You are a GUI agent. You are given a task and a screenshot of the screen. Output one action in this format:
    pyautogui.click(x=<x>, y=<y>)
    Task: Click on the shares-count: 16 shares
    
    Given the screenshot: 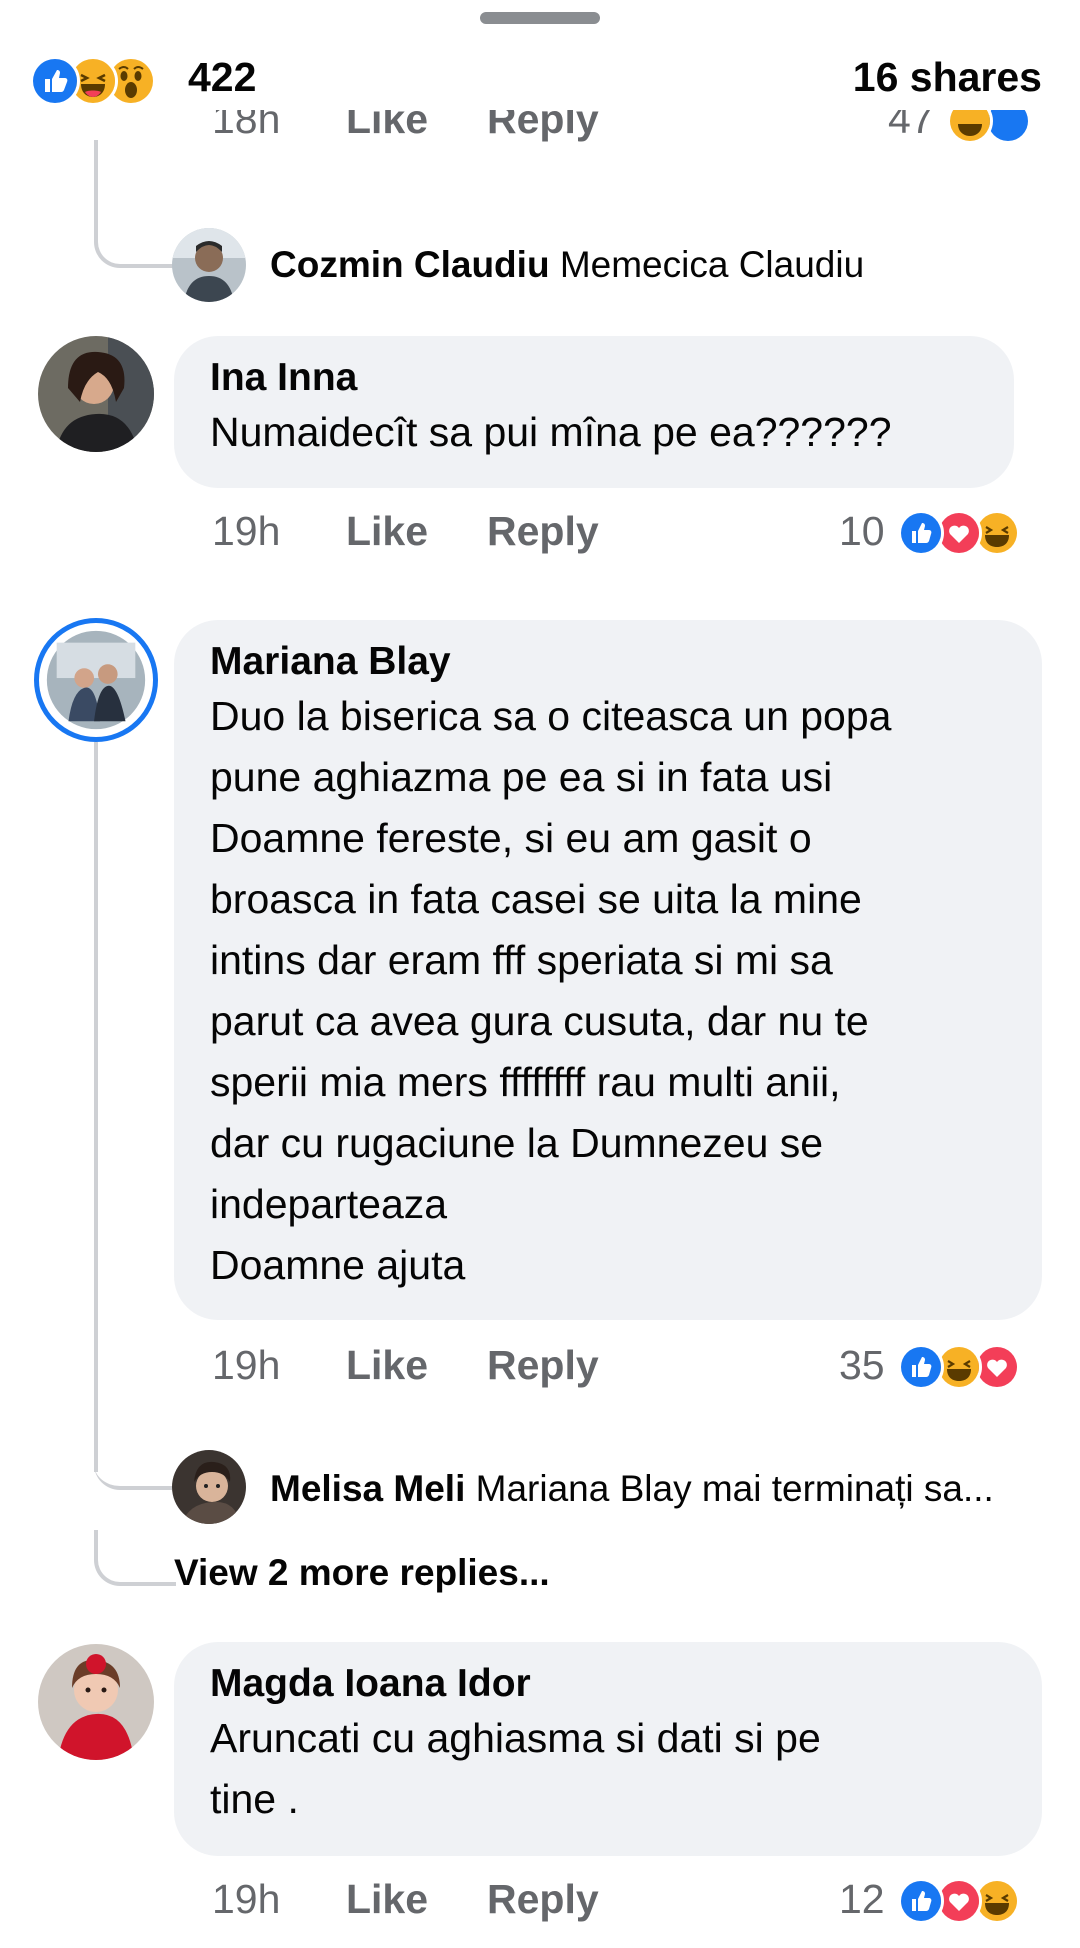 What is the action you would take?
    pyautogui.click(x=947, y=77)
    